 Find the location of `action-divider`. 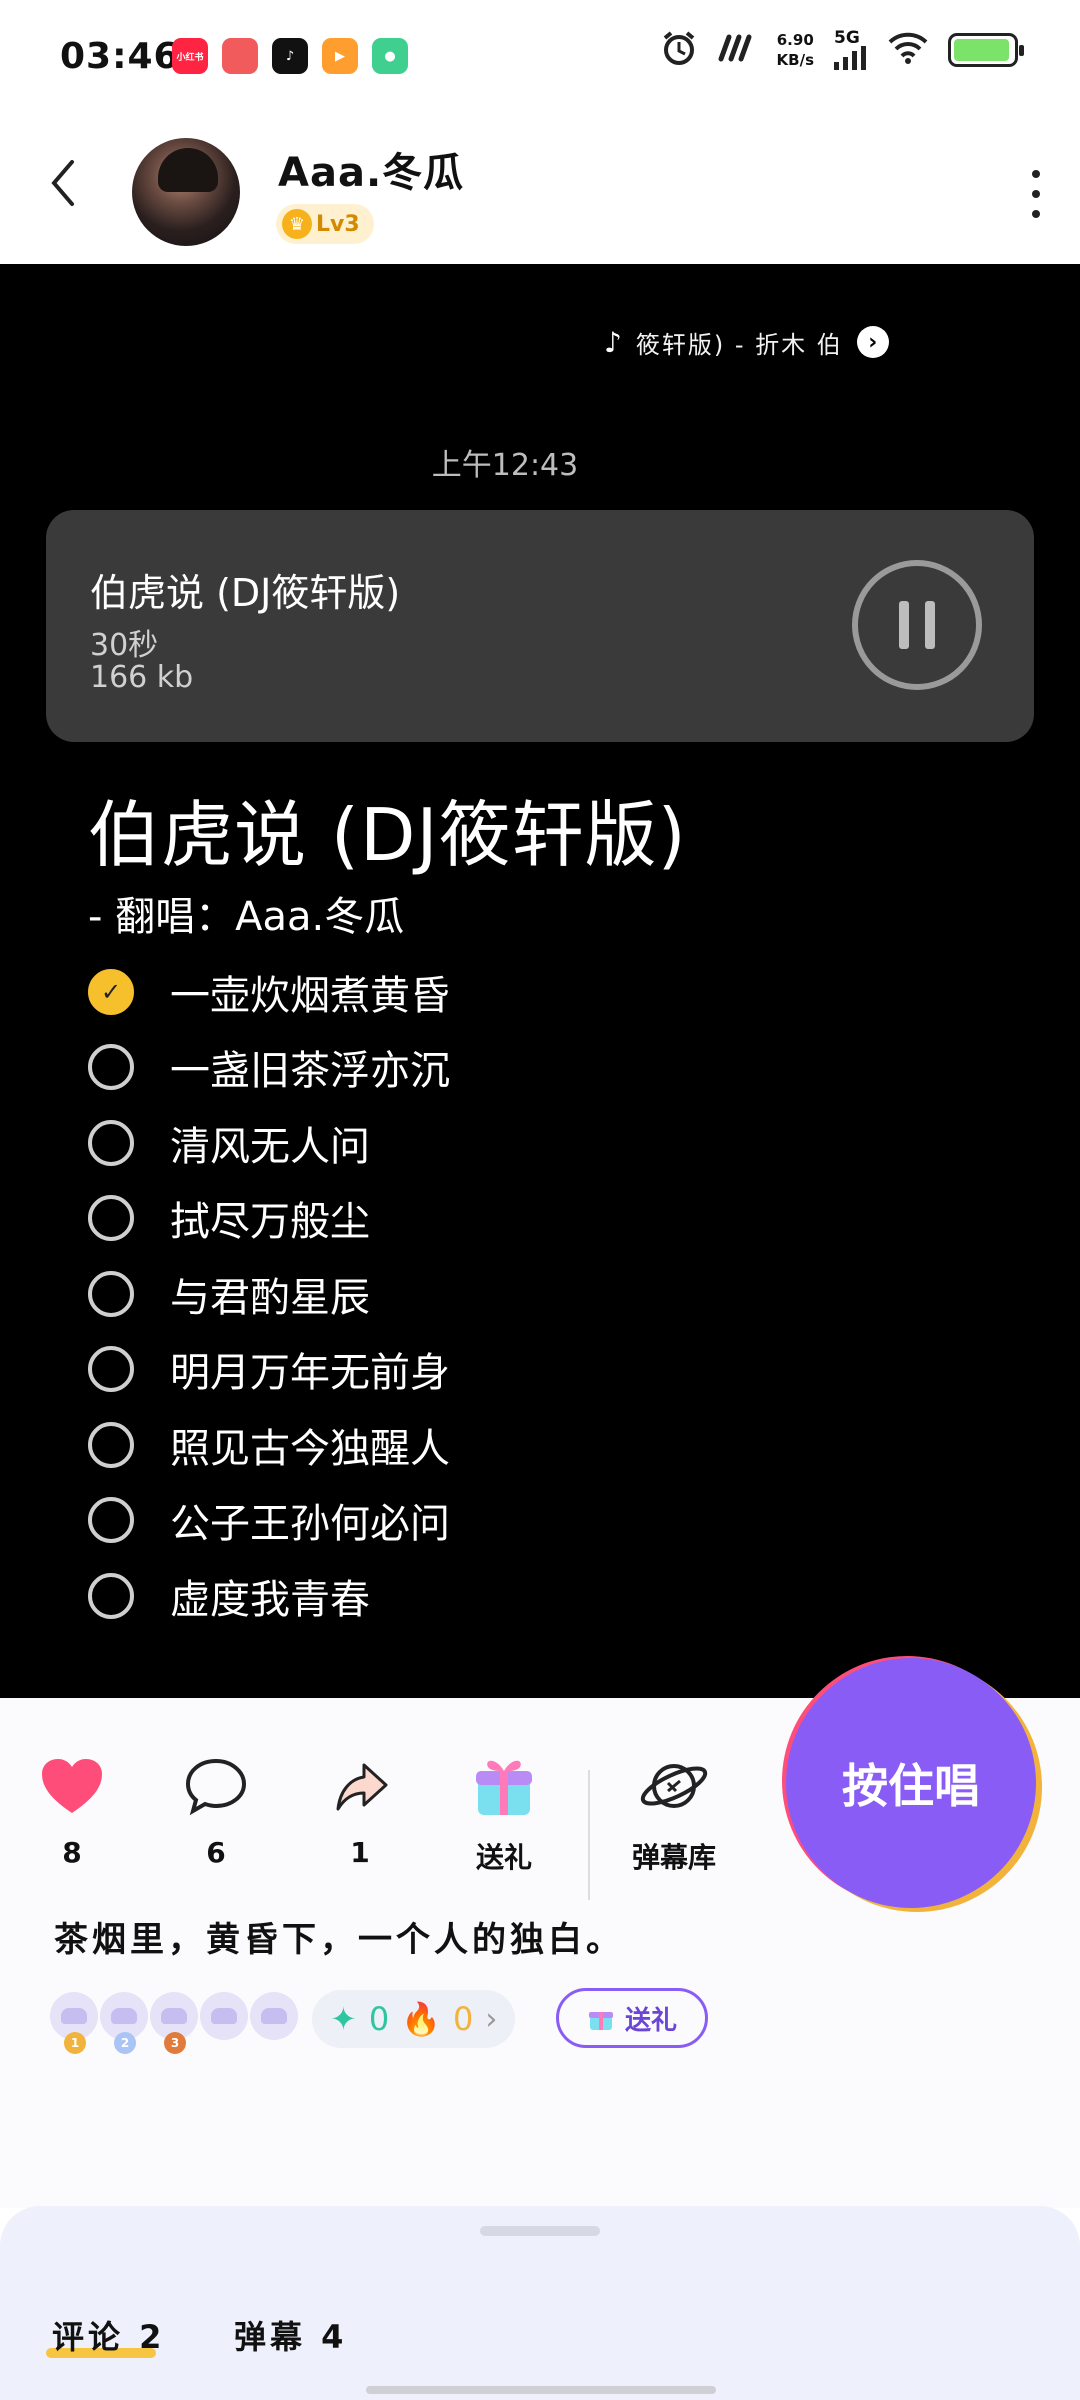

action-divider is located at coordinates (589, 1835).